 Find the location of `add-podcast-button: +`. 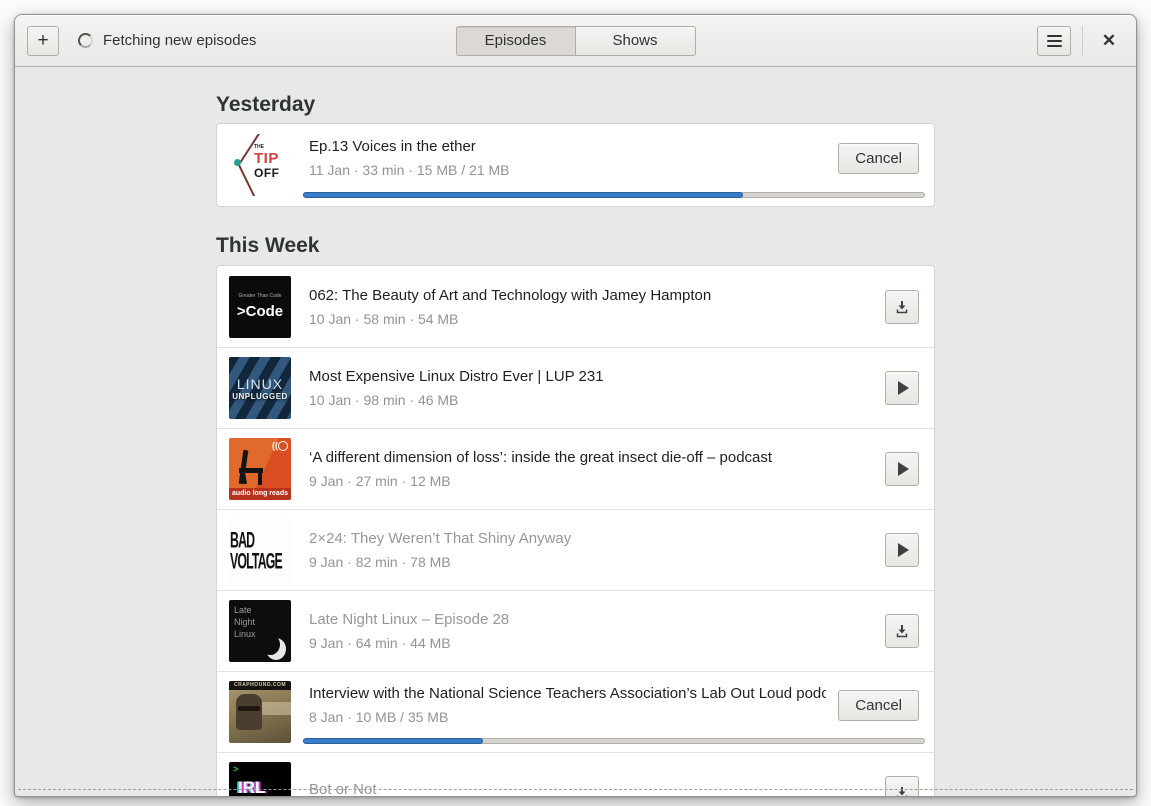

add-podcast-button: + is located at coordinates (43, 40).